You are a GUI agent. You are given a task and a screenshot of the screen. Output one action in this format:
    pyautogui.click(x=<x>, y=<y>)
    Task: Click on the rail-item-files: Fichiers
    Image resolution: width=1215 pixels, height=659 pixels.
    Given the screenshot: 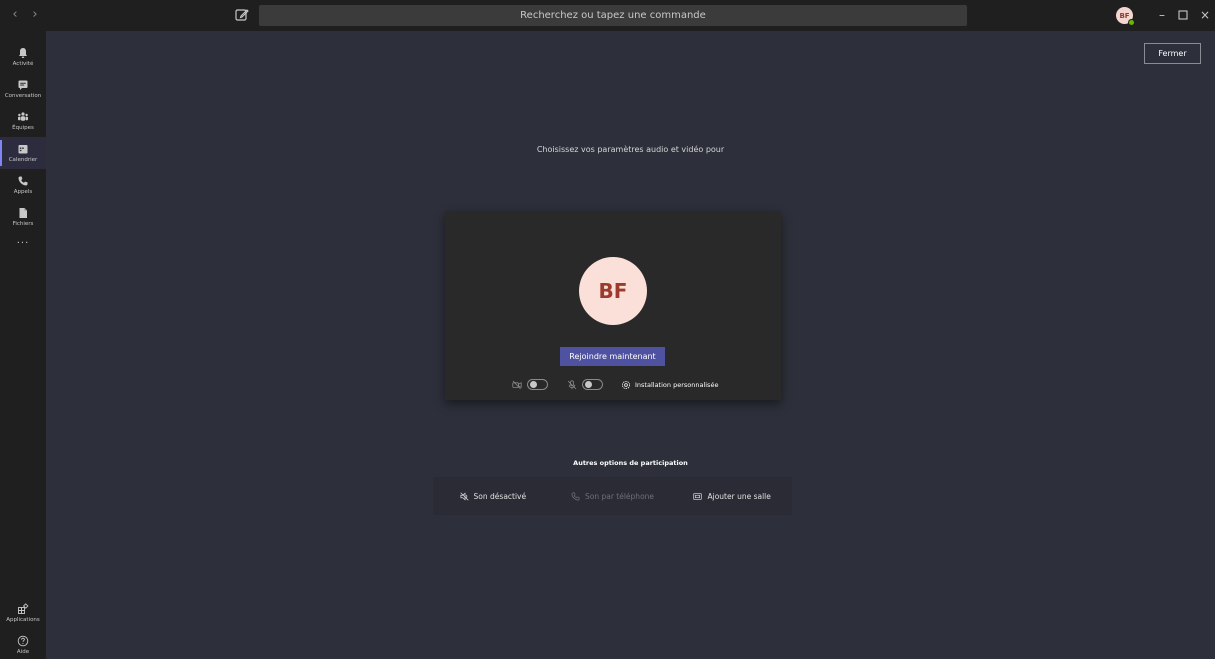 What is the action you would take?
    pyautogui.click(x=23, y=217)
    